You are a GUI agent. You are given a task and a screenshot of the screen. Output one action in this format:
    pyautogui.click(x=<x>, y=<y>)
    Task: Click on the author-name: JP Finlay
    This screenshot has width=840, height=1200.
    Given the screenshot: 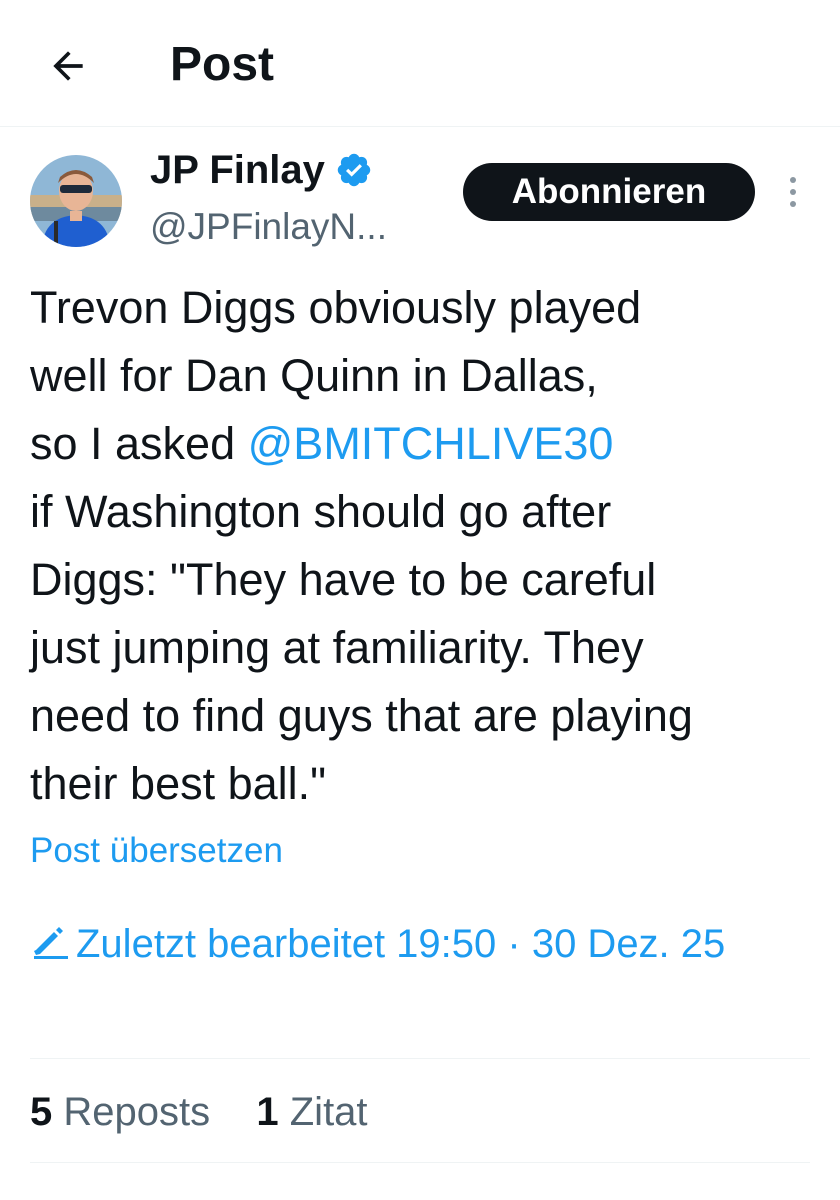 What is the action you would take?
    pyautogui.click(x=261, y=170)
    